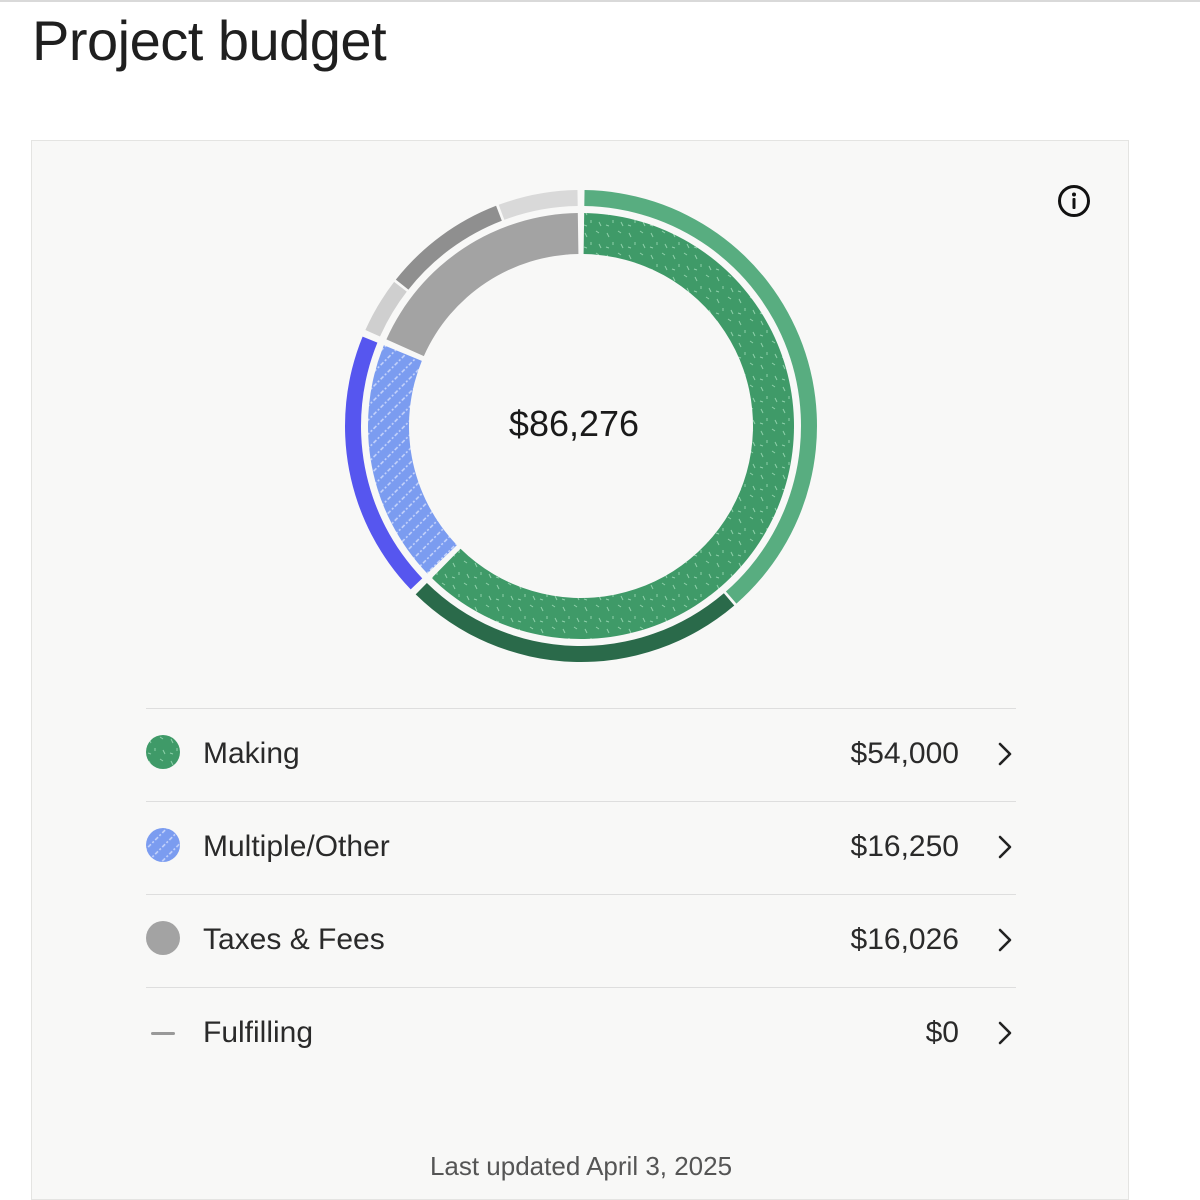  What do you see at coordinates (209, 40) in the screenshot?
I see `page-title: Project budget` at bounding box center [209, 40].